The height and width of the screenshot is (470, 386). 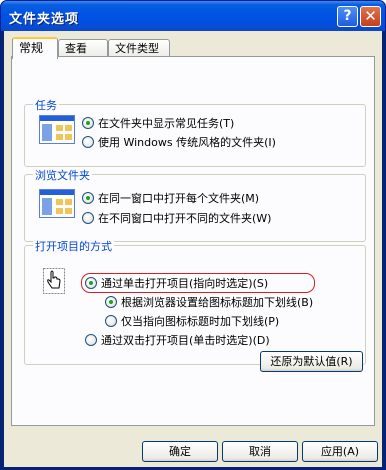 What do you see at coordinates (73, 246) in the screenshot?
I see `open-items-group-label: 打开项目的方式` at bounding box center [73, 246].